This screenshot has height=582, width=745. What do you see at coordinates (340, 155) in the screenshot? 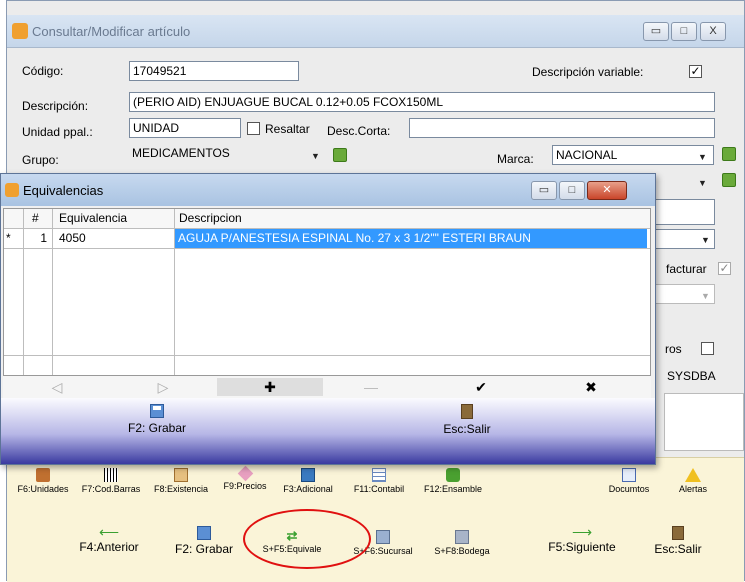
I see `grupo-add-icon` at bounding box center [340, 155].